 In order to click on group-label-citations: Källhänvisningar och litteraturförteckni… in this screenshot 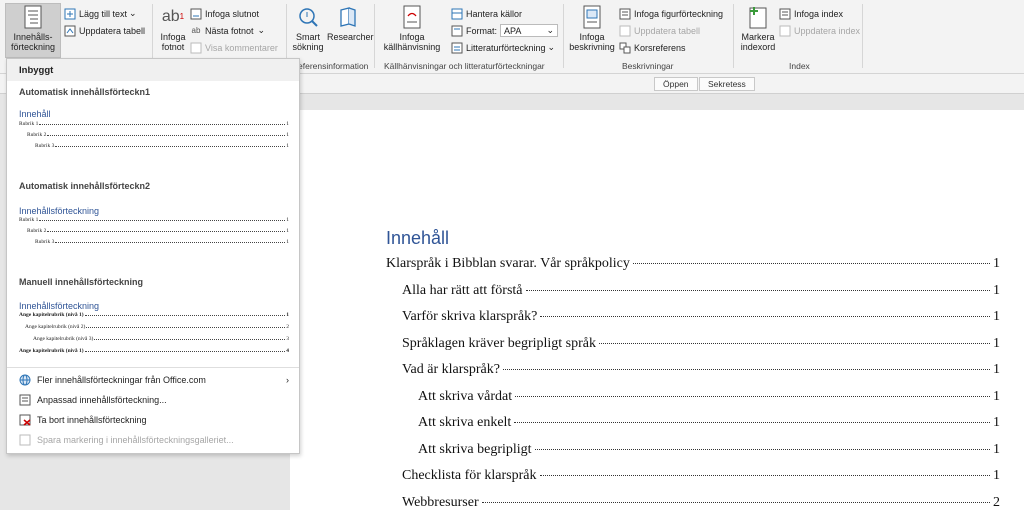, I will do `click(464, 66)`.